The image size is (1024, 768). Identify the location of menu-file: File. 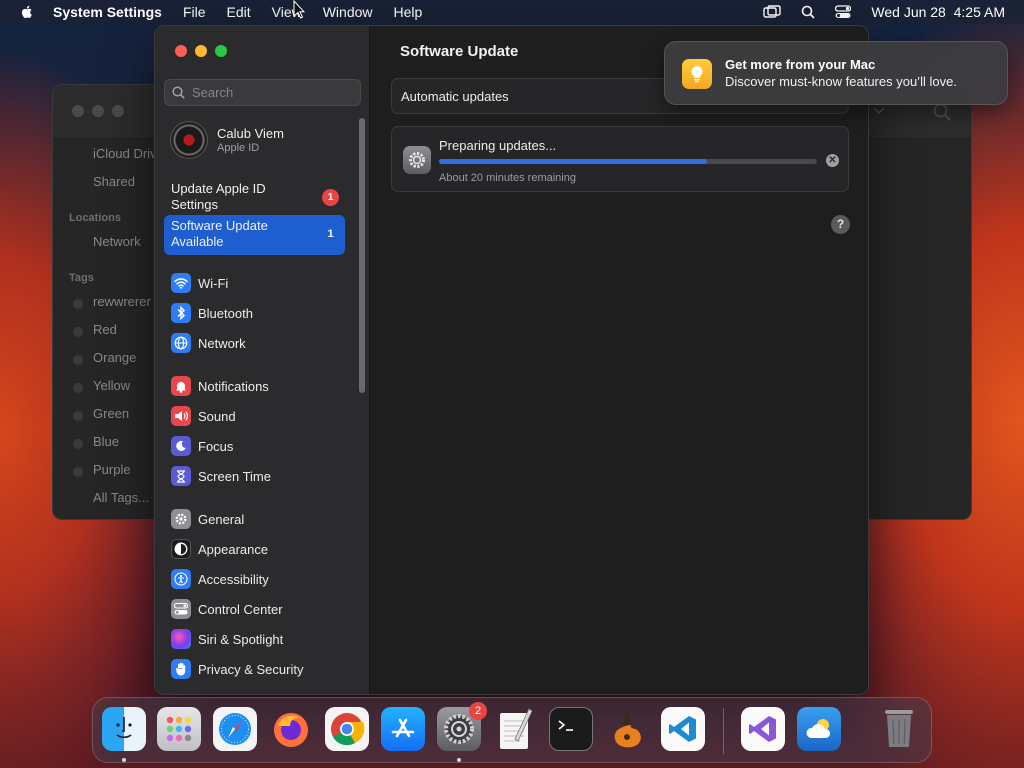
(194, 12).